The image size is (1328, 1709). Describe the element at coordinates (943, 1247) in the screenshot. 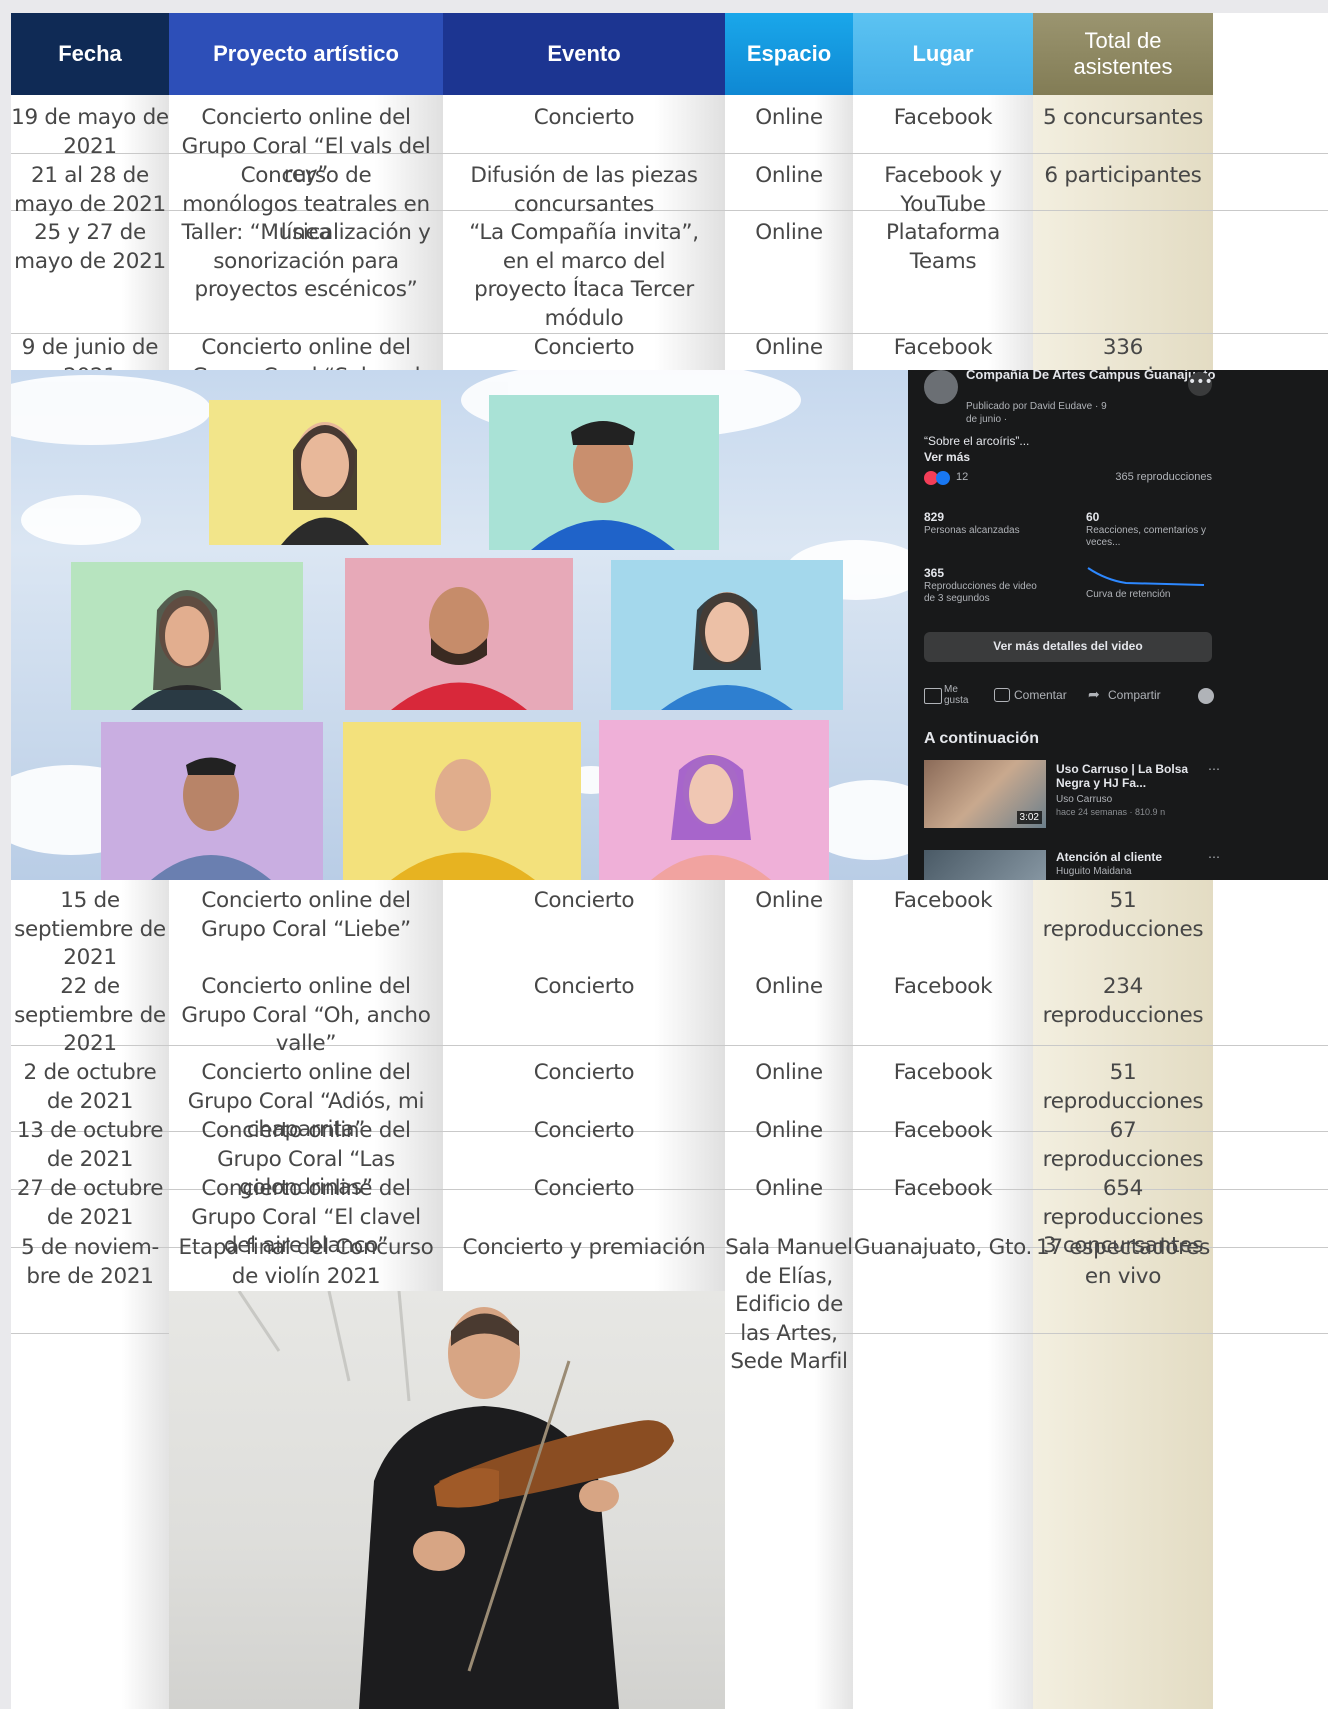

I see `cell-lugar: Guanajuato, Gto.` at that location.